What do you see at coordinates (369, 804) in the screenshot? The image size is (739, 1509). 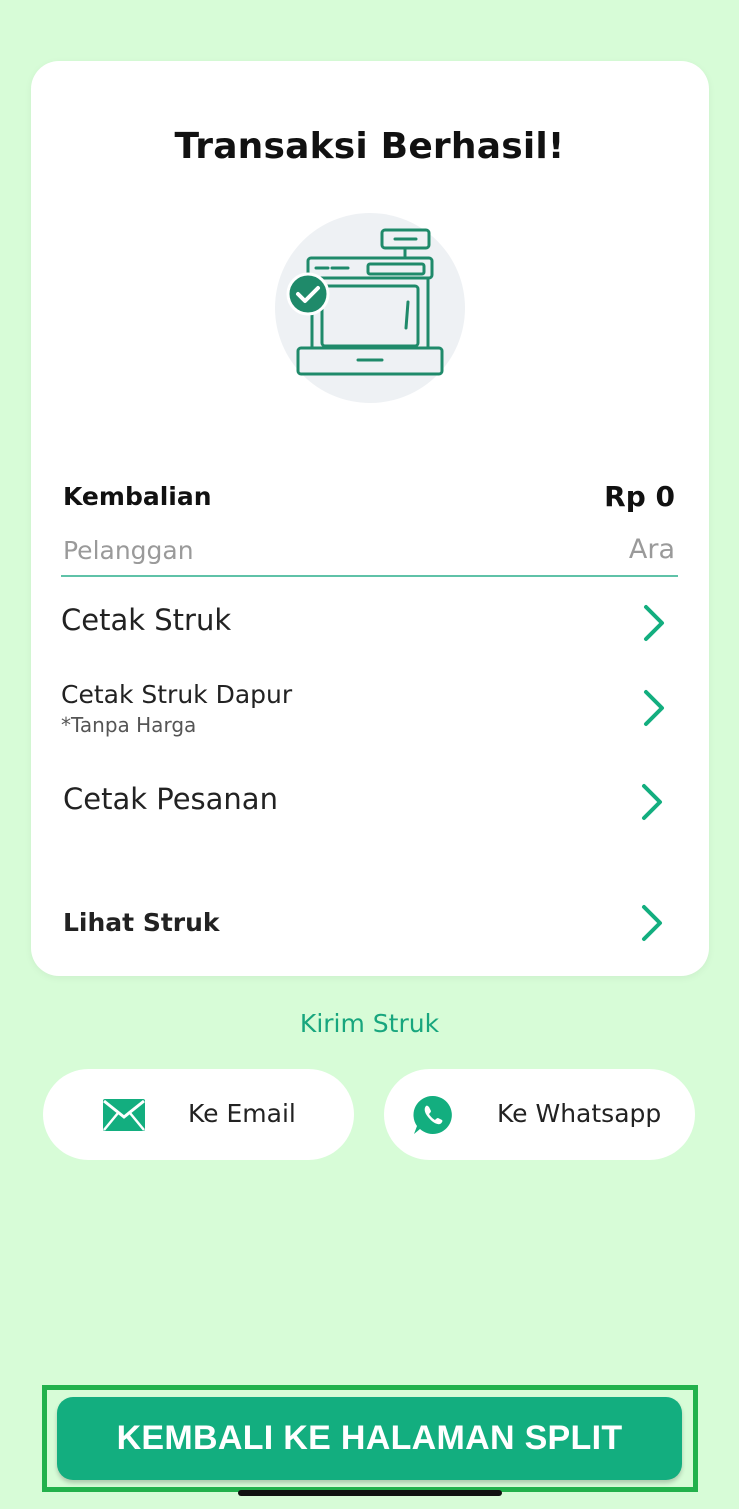 I see `print-order-item: Cetak Pesanan` at bounding box center [369, 804].